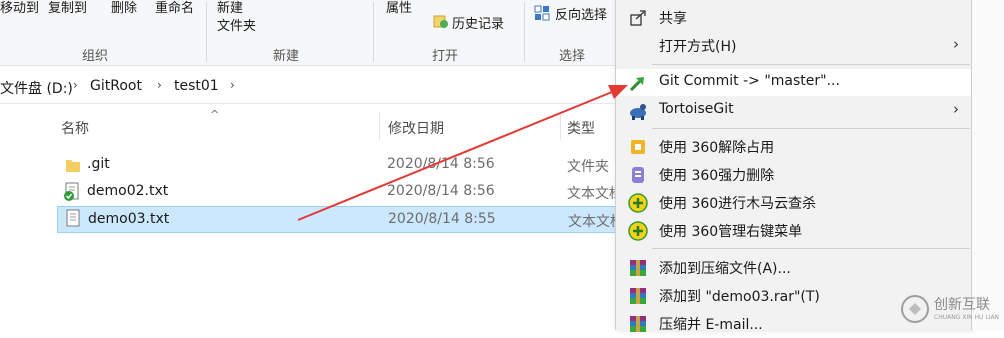 The width and height of the screenshot is (1004, 338). What do you see at coordinates (915, 309) in the screenshot?
I see `watermark-icon` at bounding box center [915, 309].